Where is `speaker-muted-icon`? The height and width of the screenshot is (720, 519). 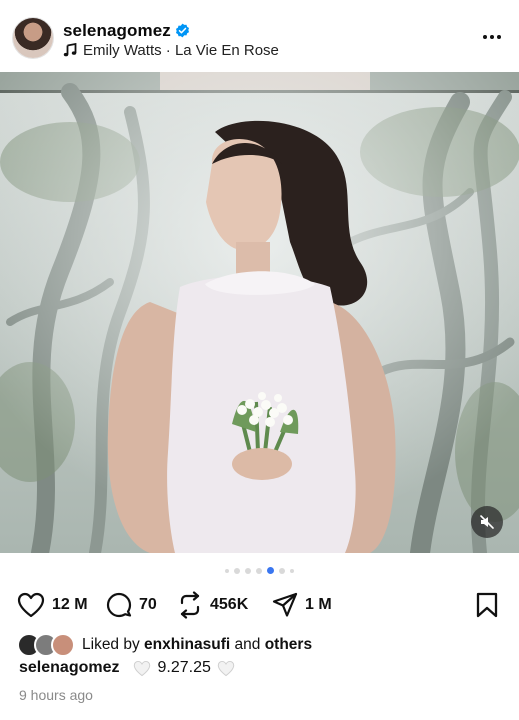
speaker-muted-icon is located at coordinates (487, 522).